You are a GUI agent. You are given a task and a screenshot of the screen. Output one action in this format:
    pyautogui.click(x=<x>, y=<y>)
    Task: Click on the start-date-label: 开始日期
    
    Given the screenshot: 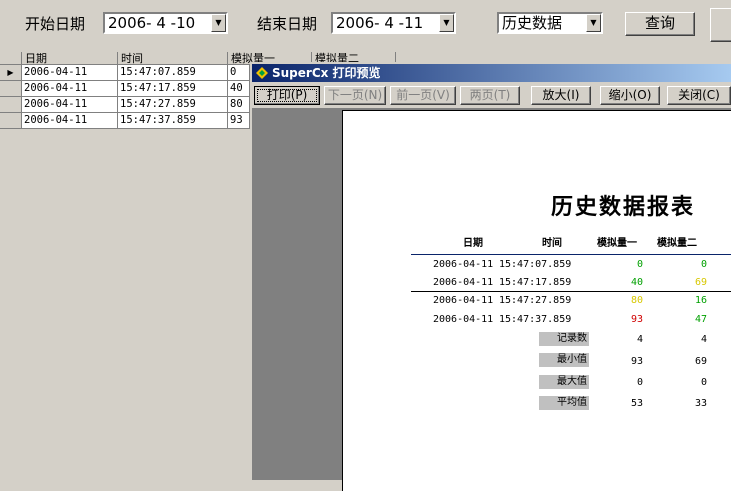 What is the action you would take?
    pyautogui.click(x=55, y=24)
    